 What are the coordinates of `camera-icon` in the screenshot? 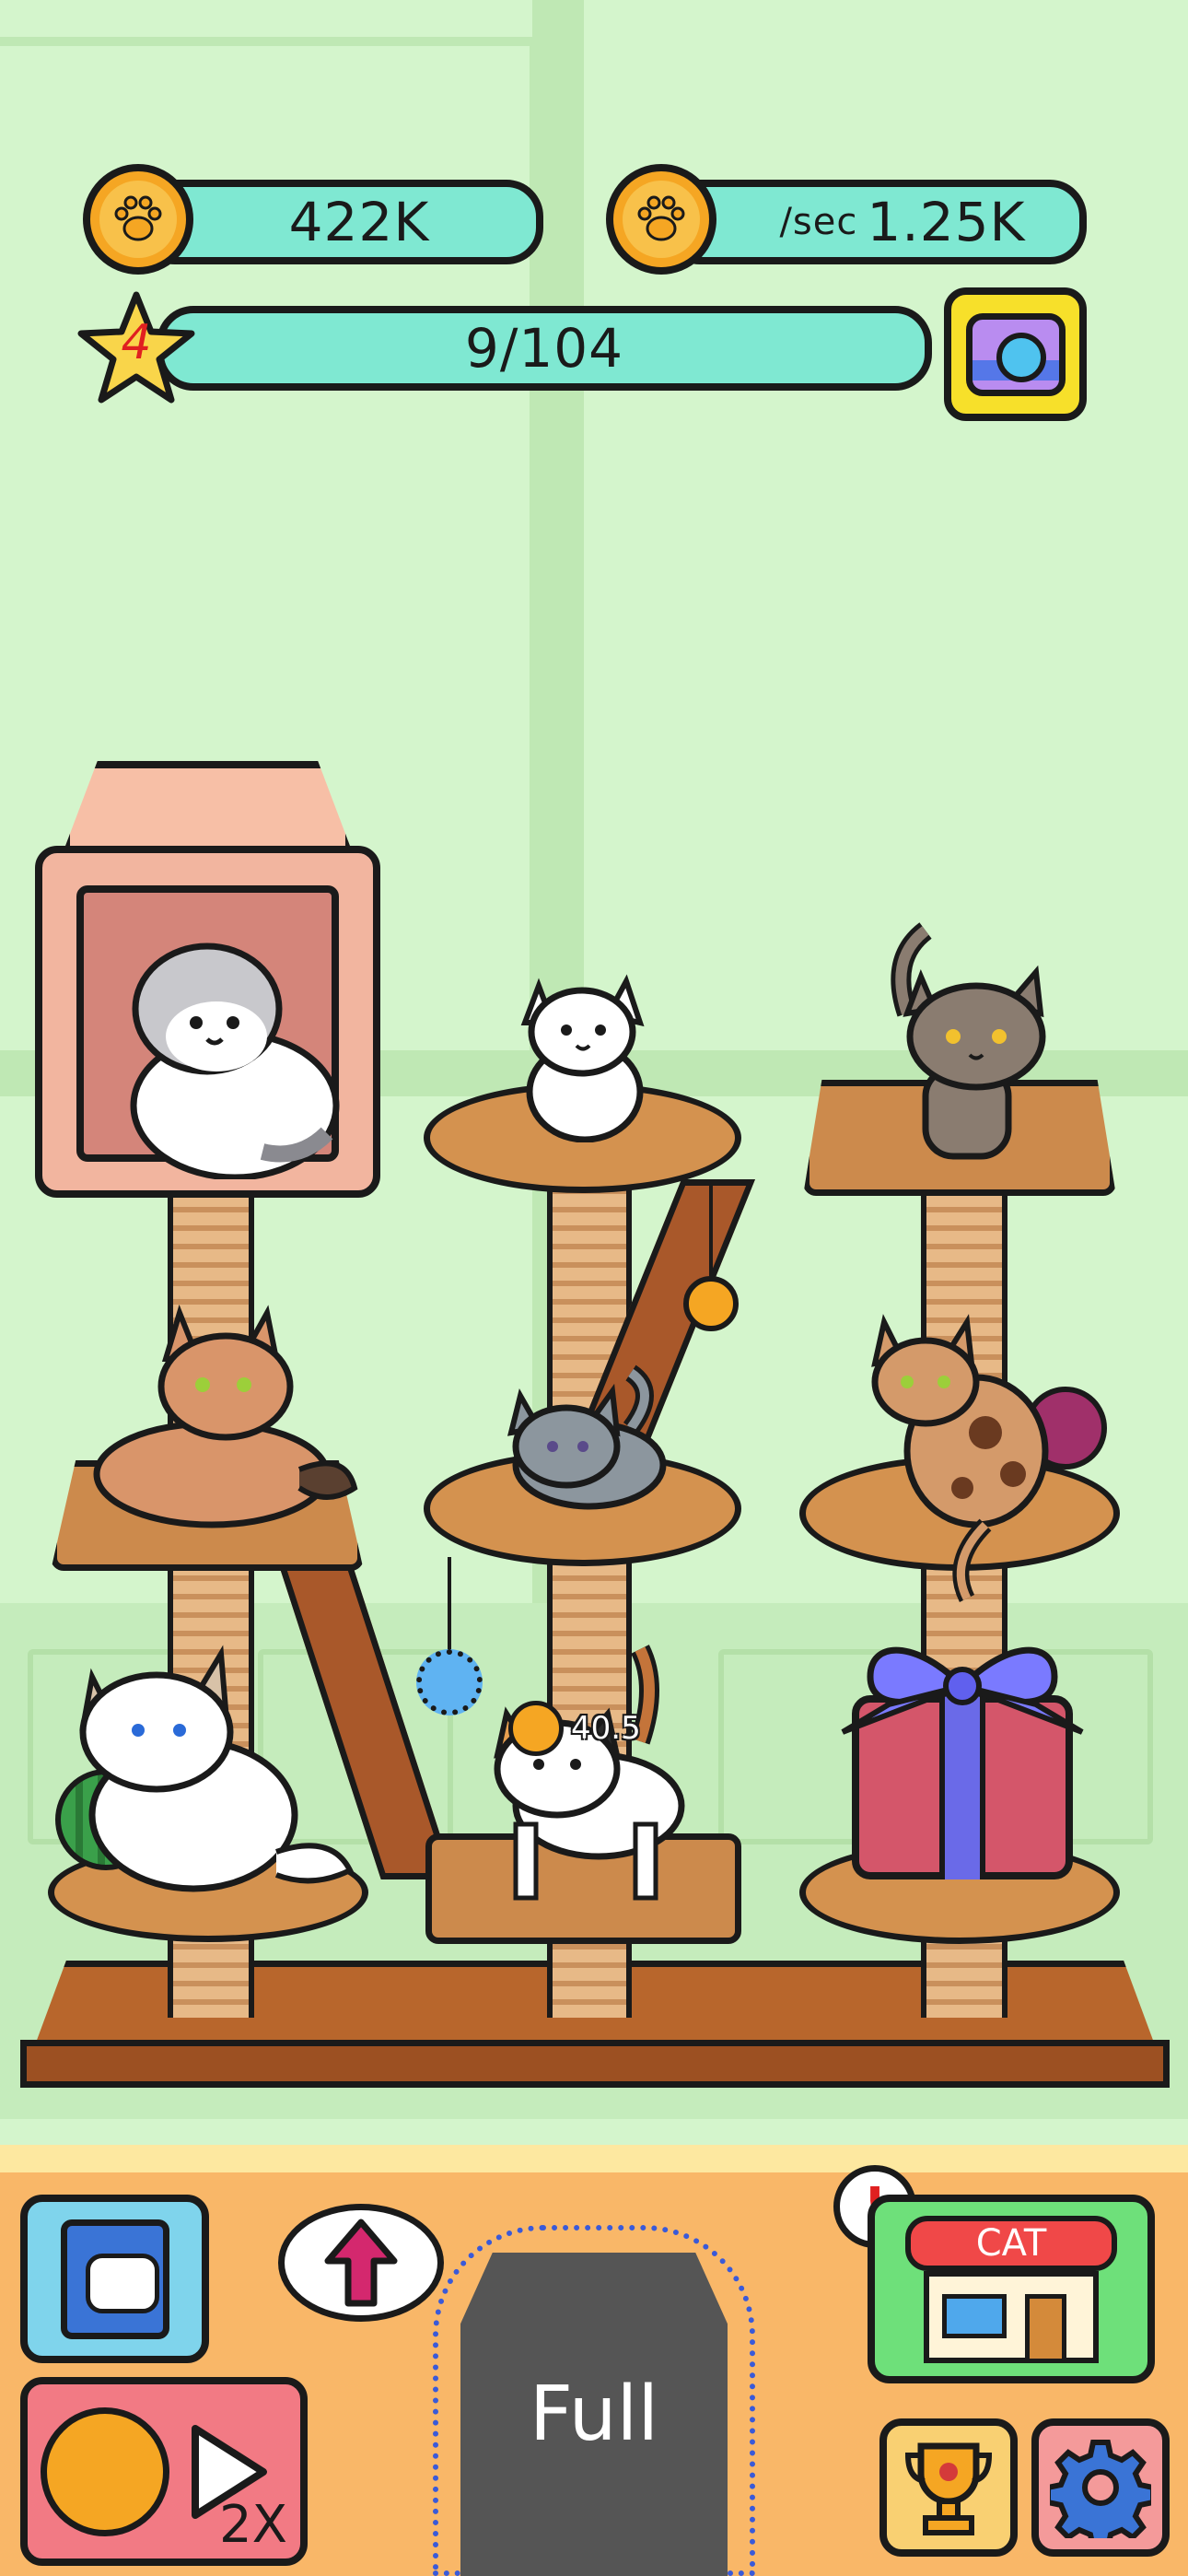 It's located at (1016, 354).